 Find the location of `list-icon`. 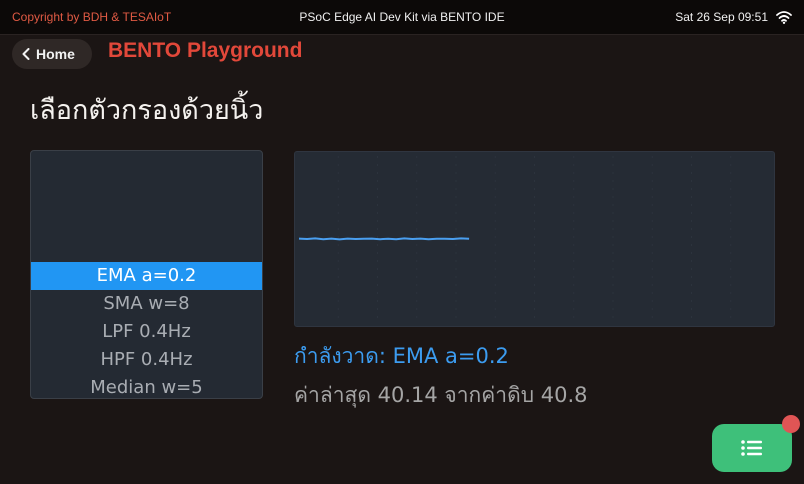

list-icon is located at coordinates (751, 448).